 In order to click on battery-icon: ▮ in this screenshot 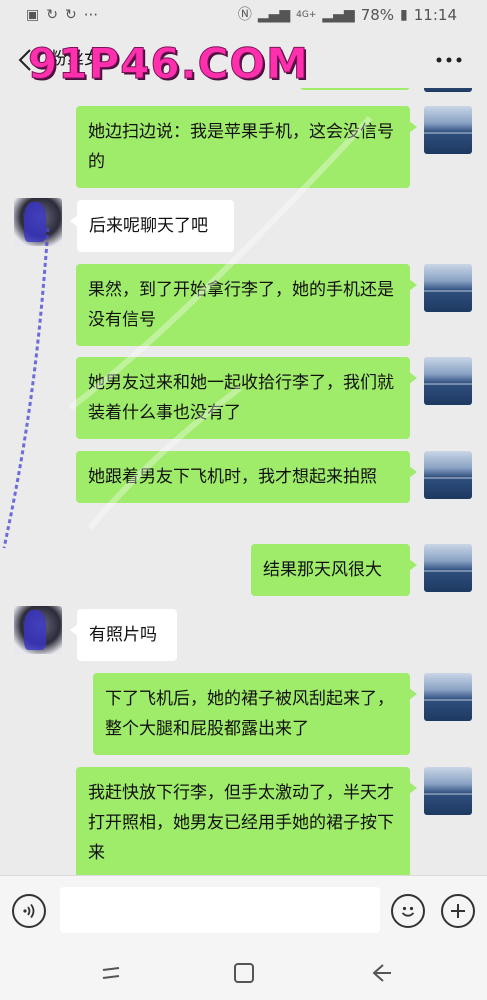, I will do `click(404, 15)`.